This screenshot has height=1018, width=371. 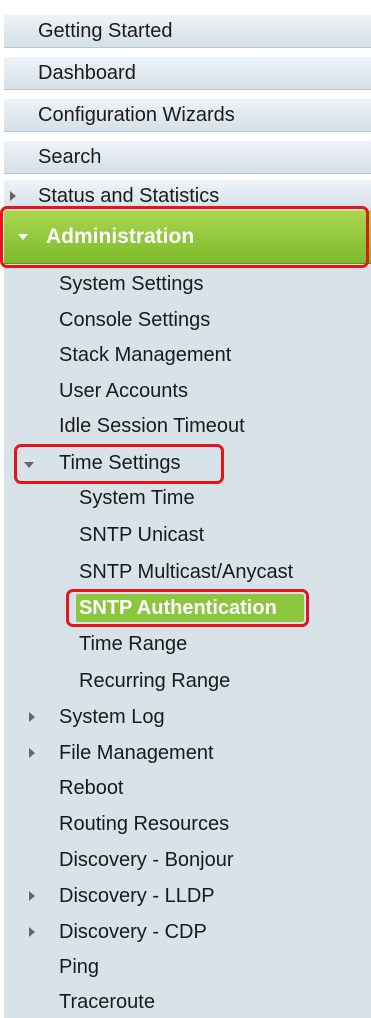 I want to click on submenu-item-system-log: System Log, so click(x=112, y=717).